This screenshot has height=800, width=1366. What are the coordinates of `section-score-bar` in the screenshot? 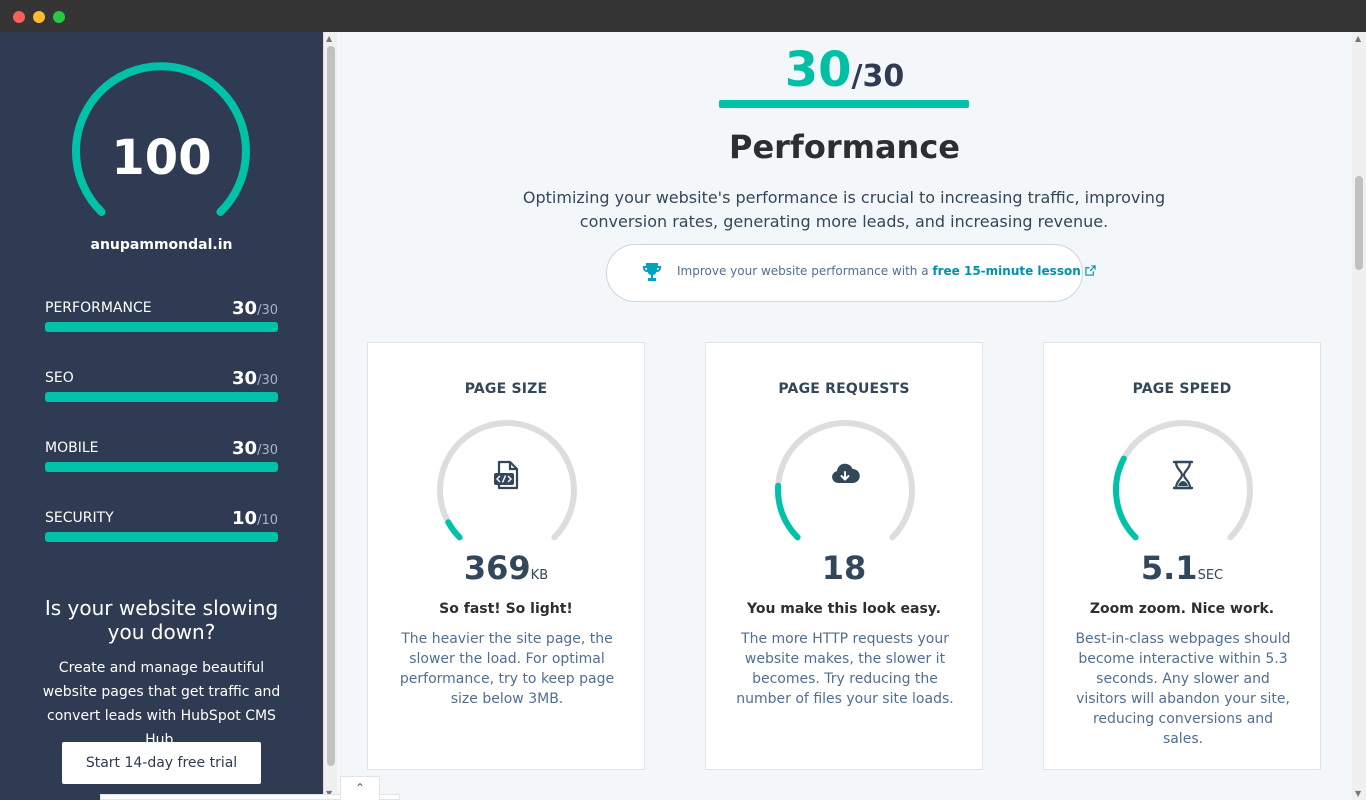 It's located at (844, 104).